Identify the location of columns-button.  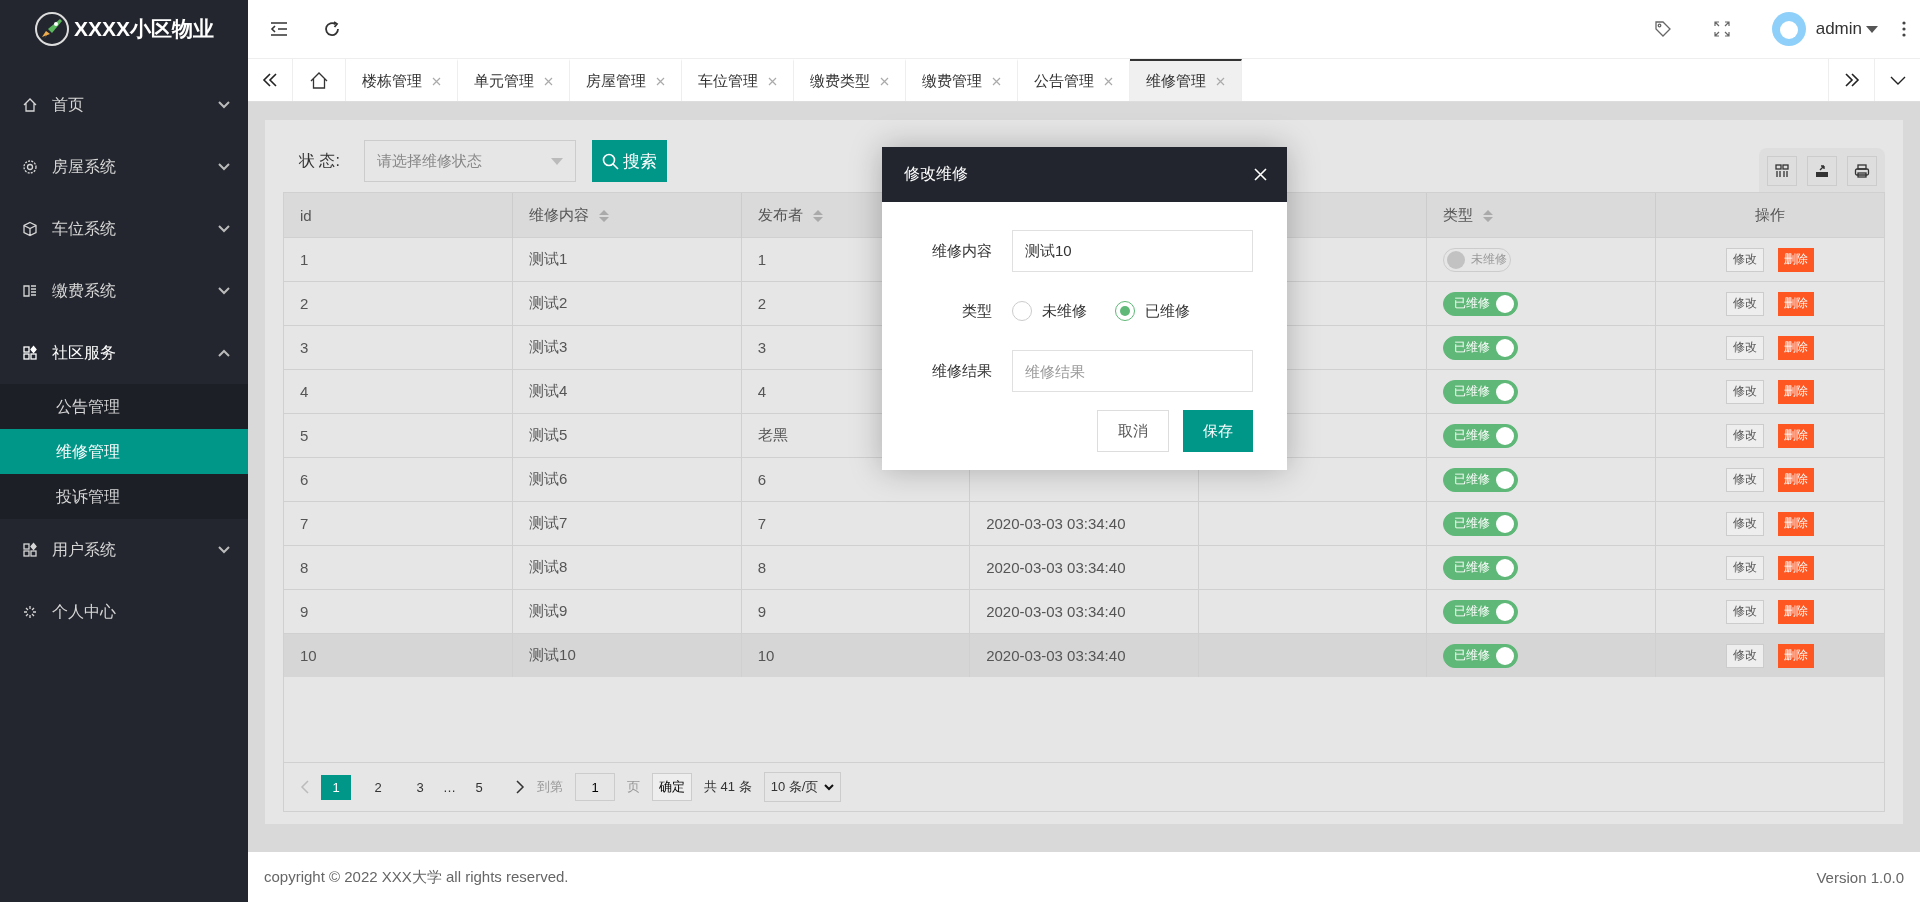
(1782, 171).